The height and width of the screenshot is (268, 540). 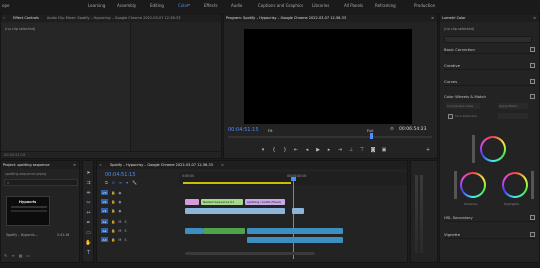 What do you see at coordinates (532, 217) in the screenshot?
I see `hsl-secondary-checkbox` at bounding box center [532, 217].